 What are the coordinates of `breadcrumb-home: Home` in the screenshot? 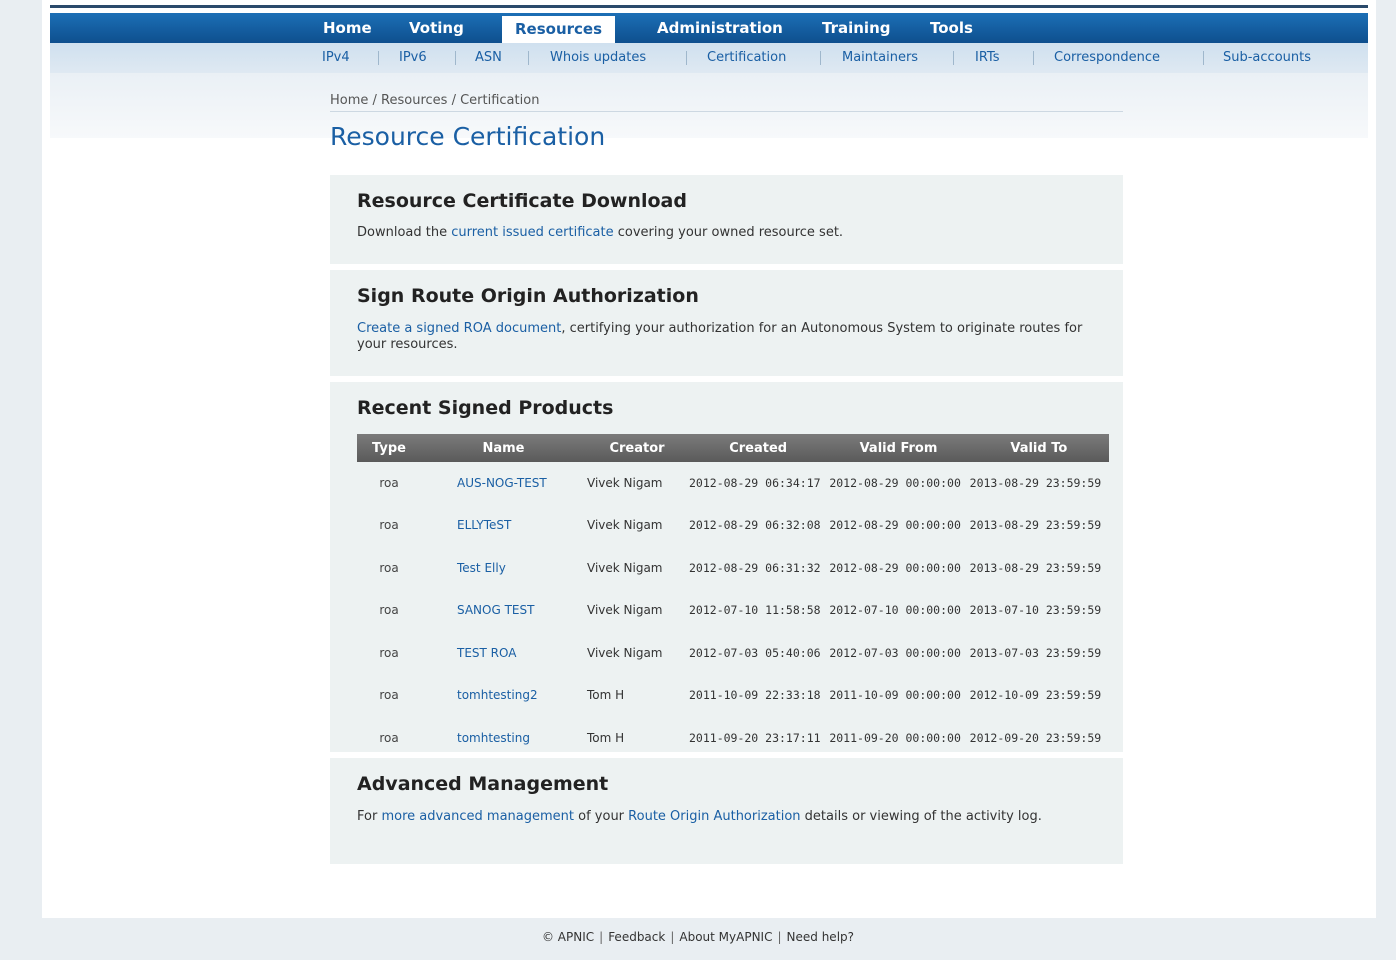 It's located at (349, 100).